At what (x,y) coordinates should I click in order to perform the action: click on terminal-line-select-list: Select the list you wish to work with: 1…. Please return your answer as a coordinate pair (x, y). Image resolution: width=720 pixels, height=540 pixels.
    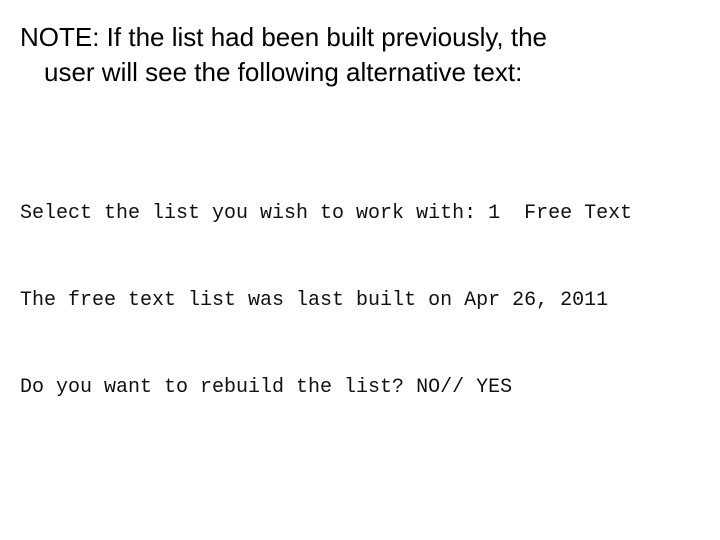
    Looking at the image, I should click on (326, 213).